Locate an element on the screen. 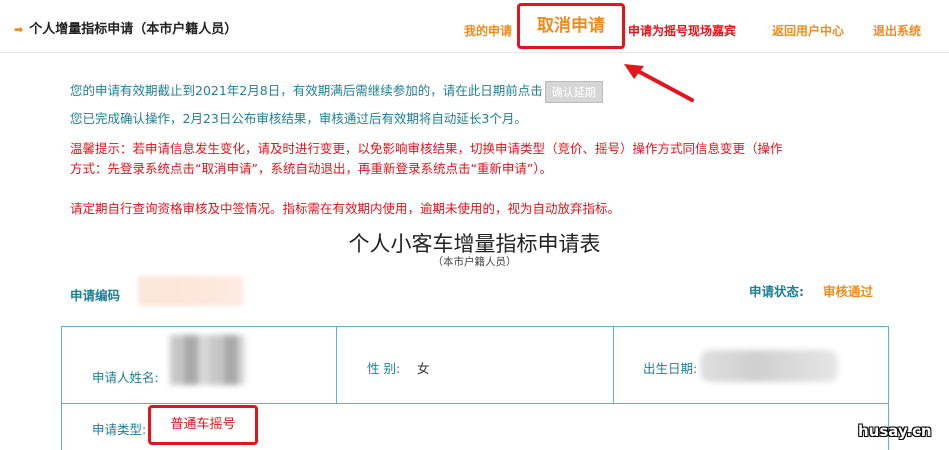  form-subtitle: （本市户籍人员） is located at coordinates (474, 262).